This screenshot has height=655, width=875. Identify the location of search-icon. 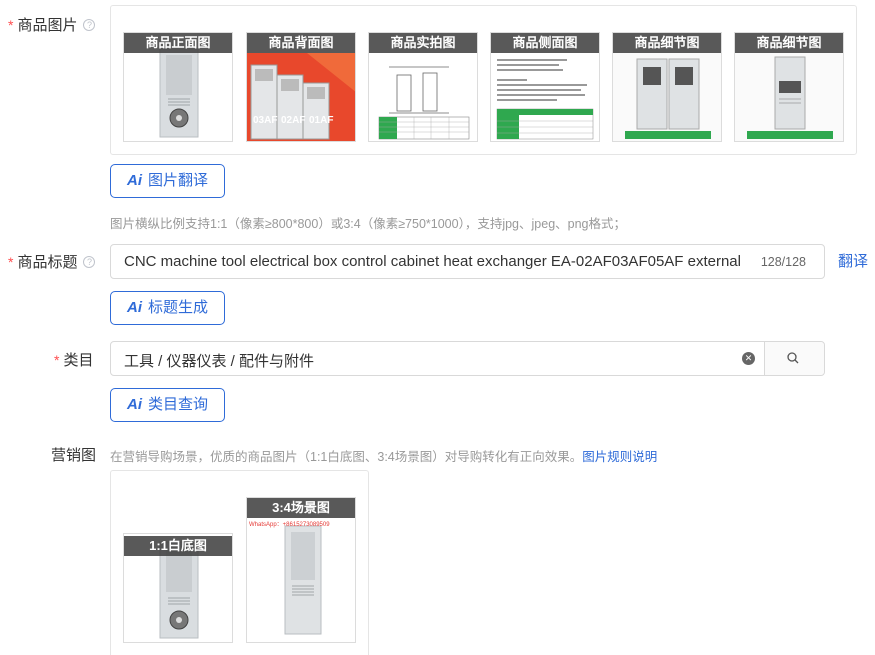
(793, 358).